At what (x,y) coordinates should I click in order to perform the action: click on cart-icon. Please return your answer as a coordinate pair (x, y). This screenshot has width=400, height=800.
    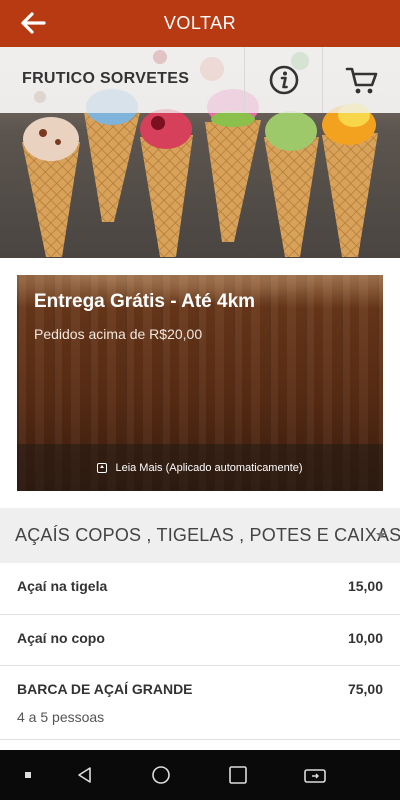
    Looking at the image, I should click on (361, 80).